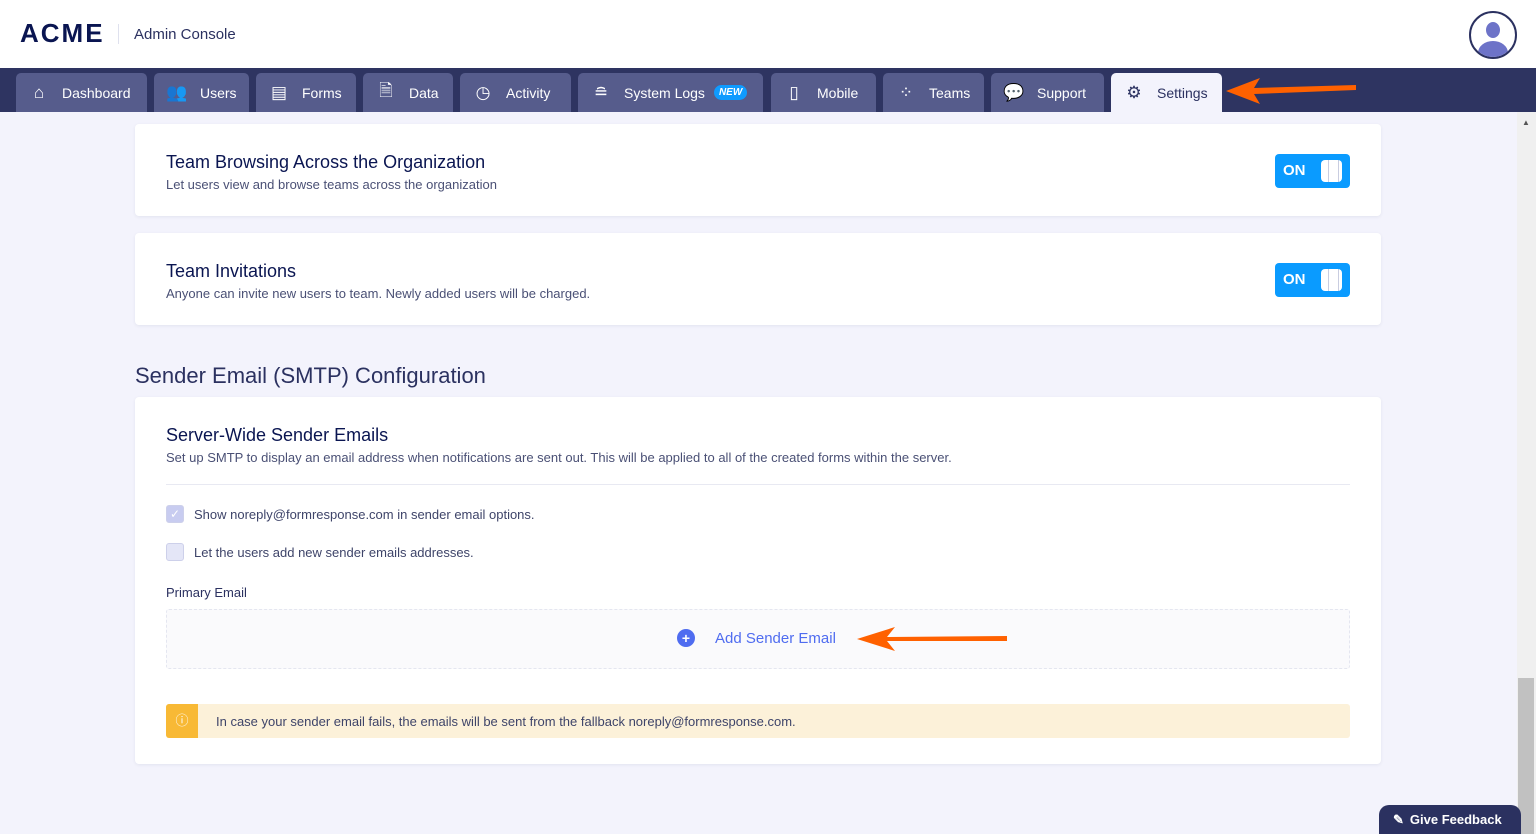 This screenshot has width=1536, height=834. Describe the element at coordinates (1526, 473) in the screenshot. I see `scrollbar: ▲` at that location.